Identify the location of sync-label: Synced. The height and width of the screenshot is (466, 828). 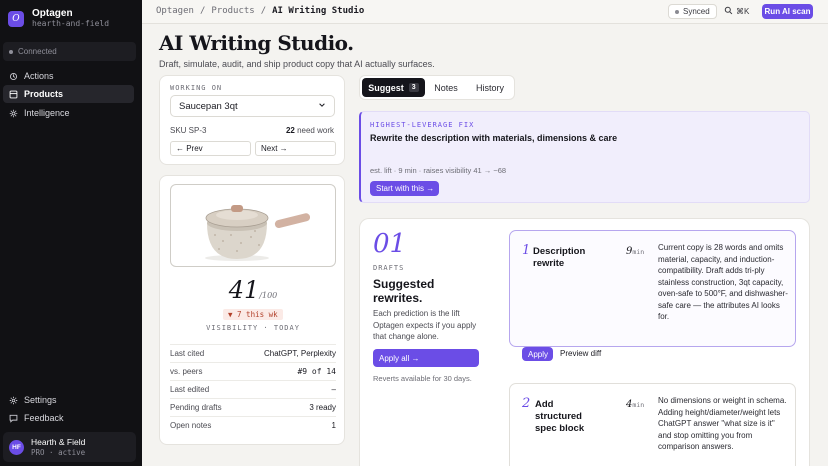
(696, 11).